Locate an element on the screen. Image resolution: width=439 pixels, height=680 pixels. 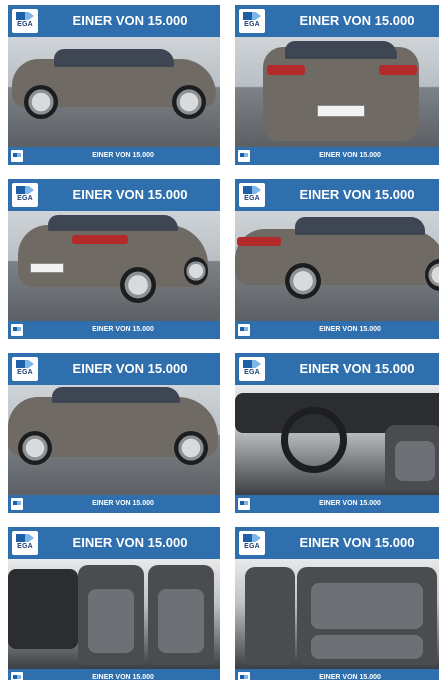
gallery-tile-8: EGA EINER VON 15.000 EINER VON 15.000 is located at coordinates (337, 603).